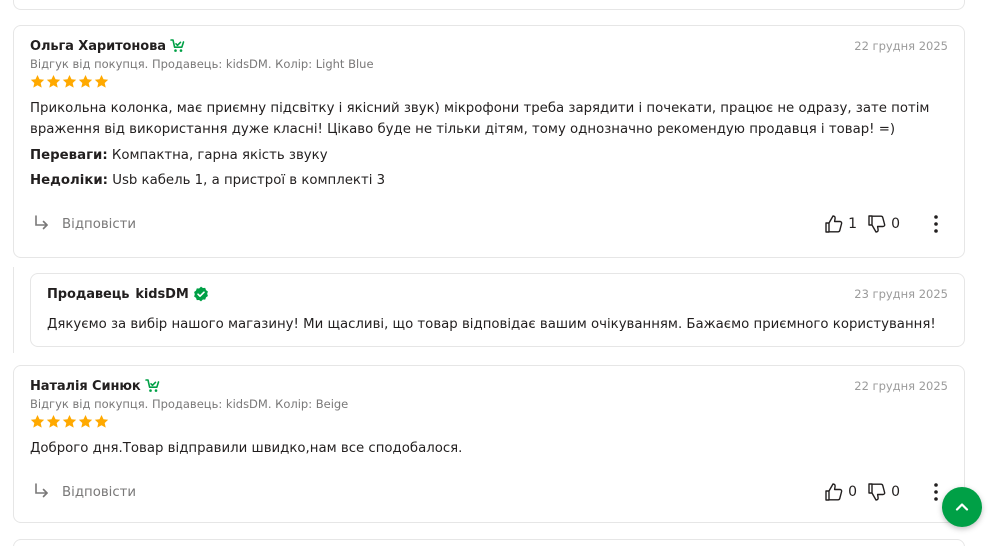 This screenshot has height=546, width=1000. What do you see at coordinates (201, 294) in the screenshot?
I see `verified-check-icon` at bounding box center [201, 294].